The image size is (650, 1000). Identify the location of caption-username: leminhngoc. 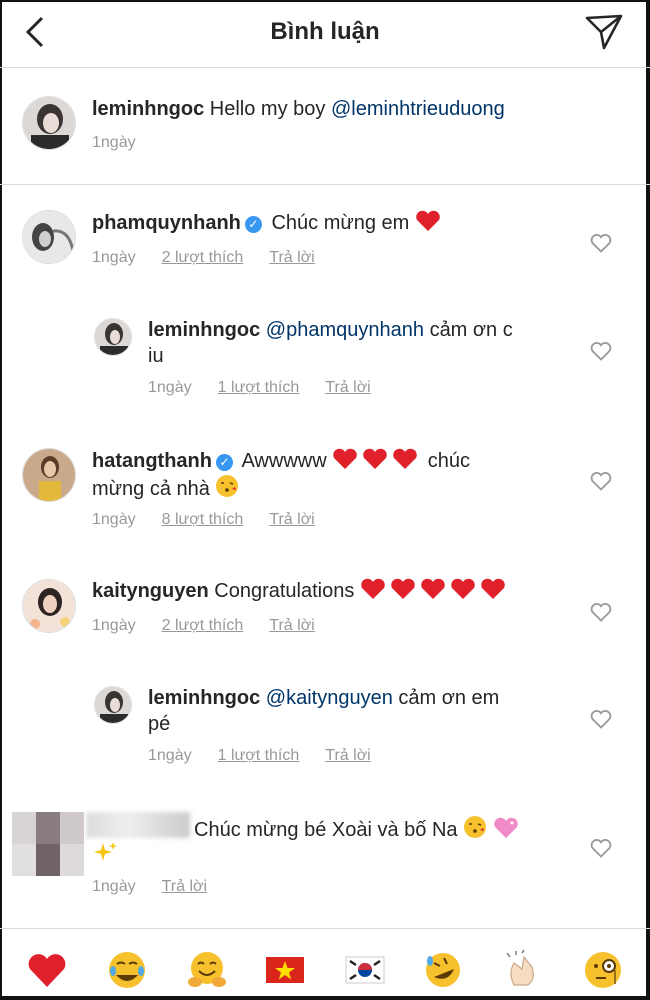
(148, 109).